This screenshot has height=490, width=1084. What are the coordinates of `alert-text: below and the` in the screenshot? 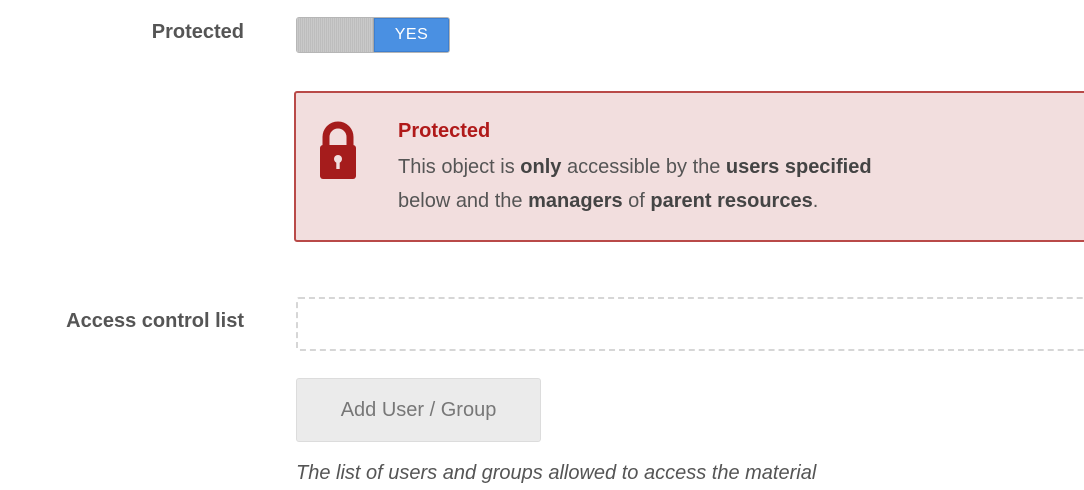 It's located at (463, 201).